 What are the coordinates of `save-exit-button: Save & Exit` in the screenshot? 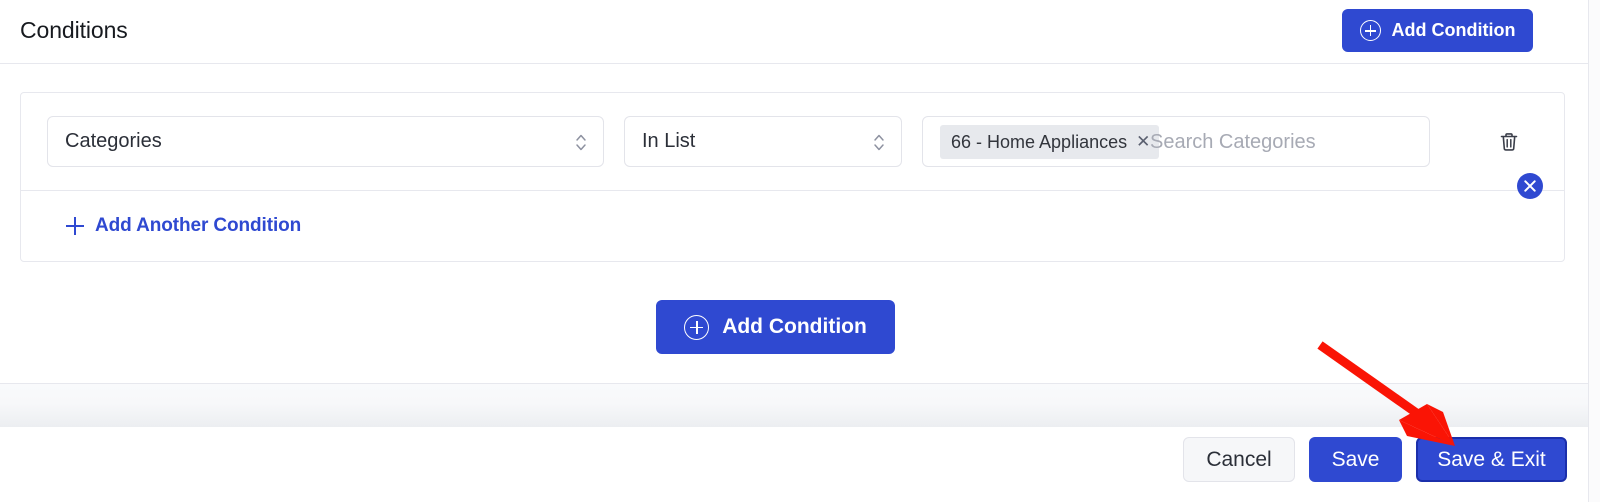 It's located at (1491, 459).